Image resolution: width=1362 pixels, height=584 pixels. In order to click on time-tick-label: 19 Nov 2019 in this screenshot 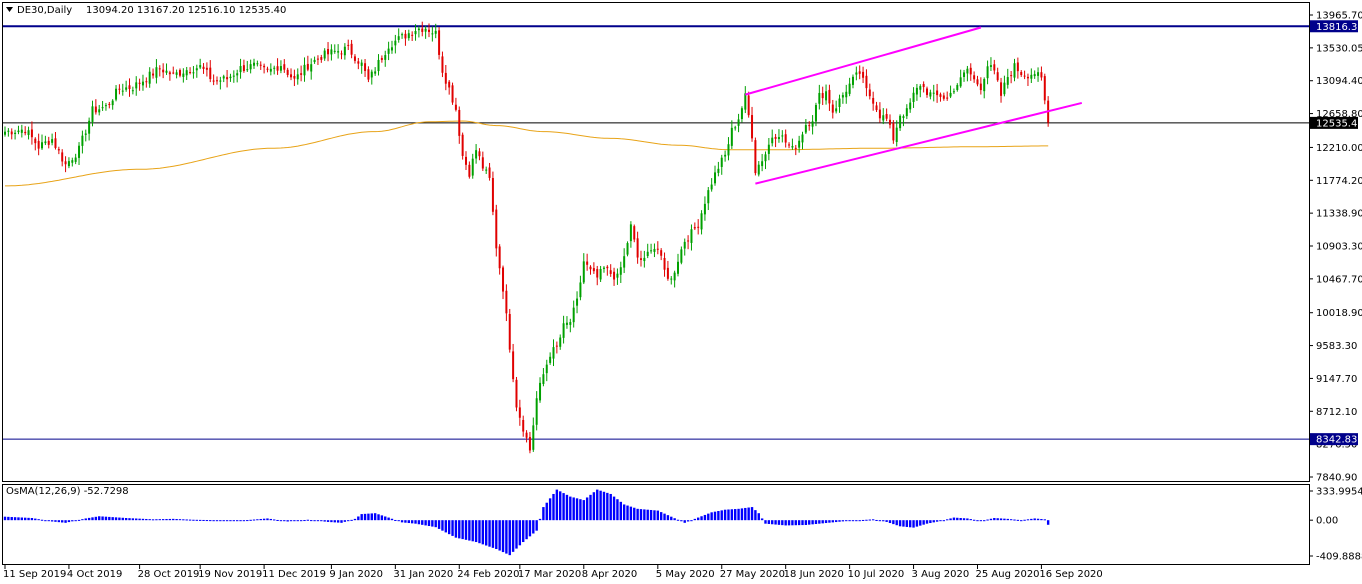, I will do `click(230, 574)`.